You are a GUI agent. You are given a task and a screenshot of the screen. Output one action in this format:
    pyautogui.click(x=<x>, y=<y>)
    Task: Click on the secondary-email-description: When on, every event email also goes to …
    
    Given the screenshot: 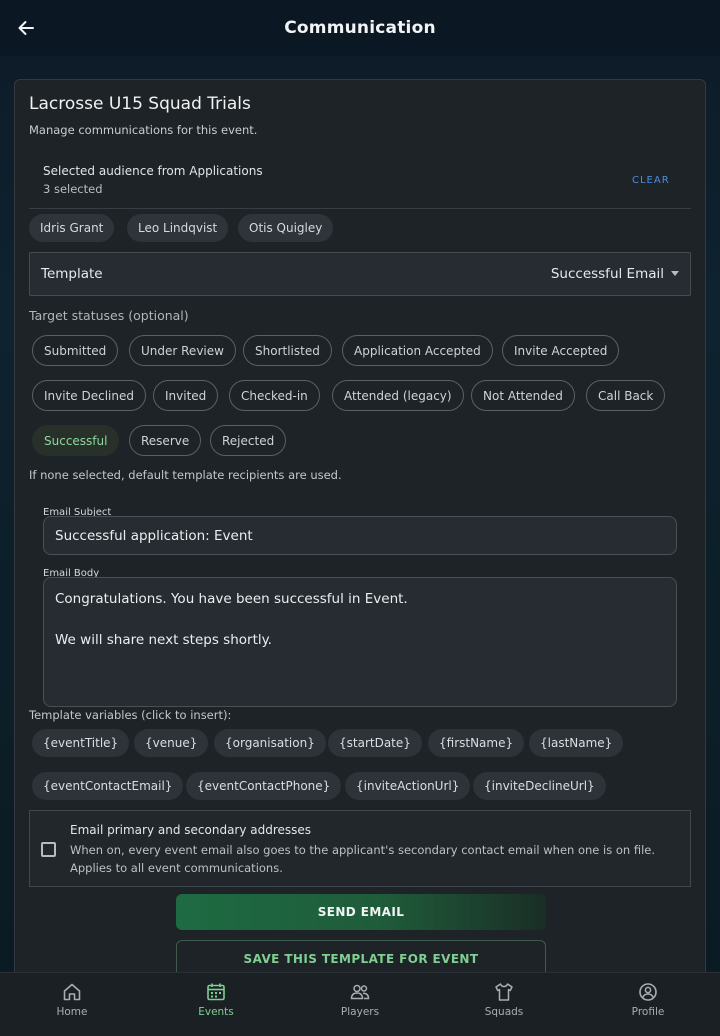 What is the action you would take?
    pyautogui.click(x=370, y=859)
    